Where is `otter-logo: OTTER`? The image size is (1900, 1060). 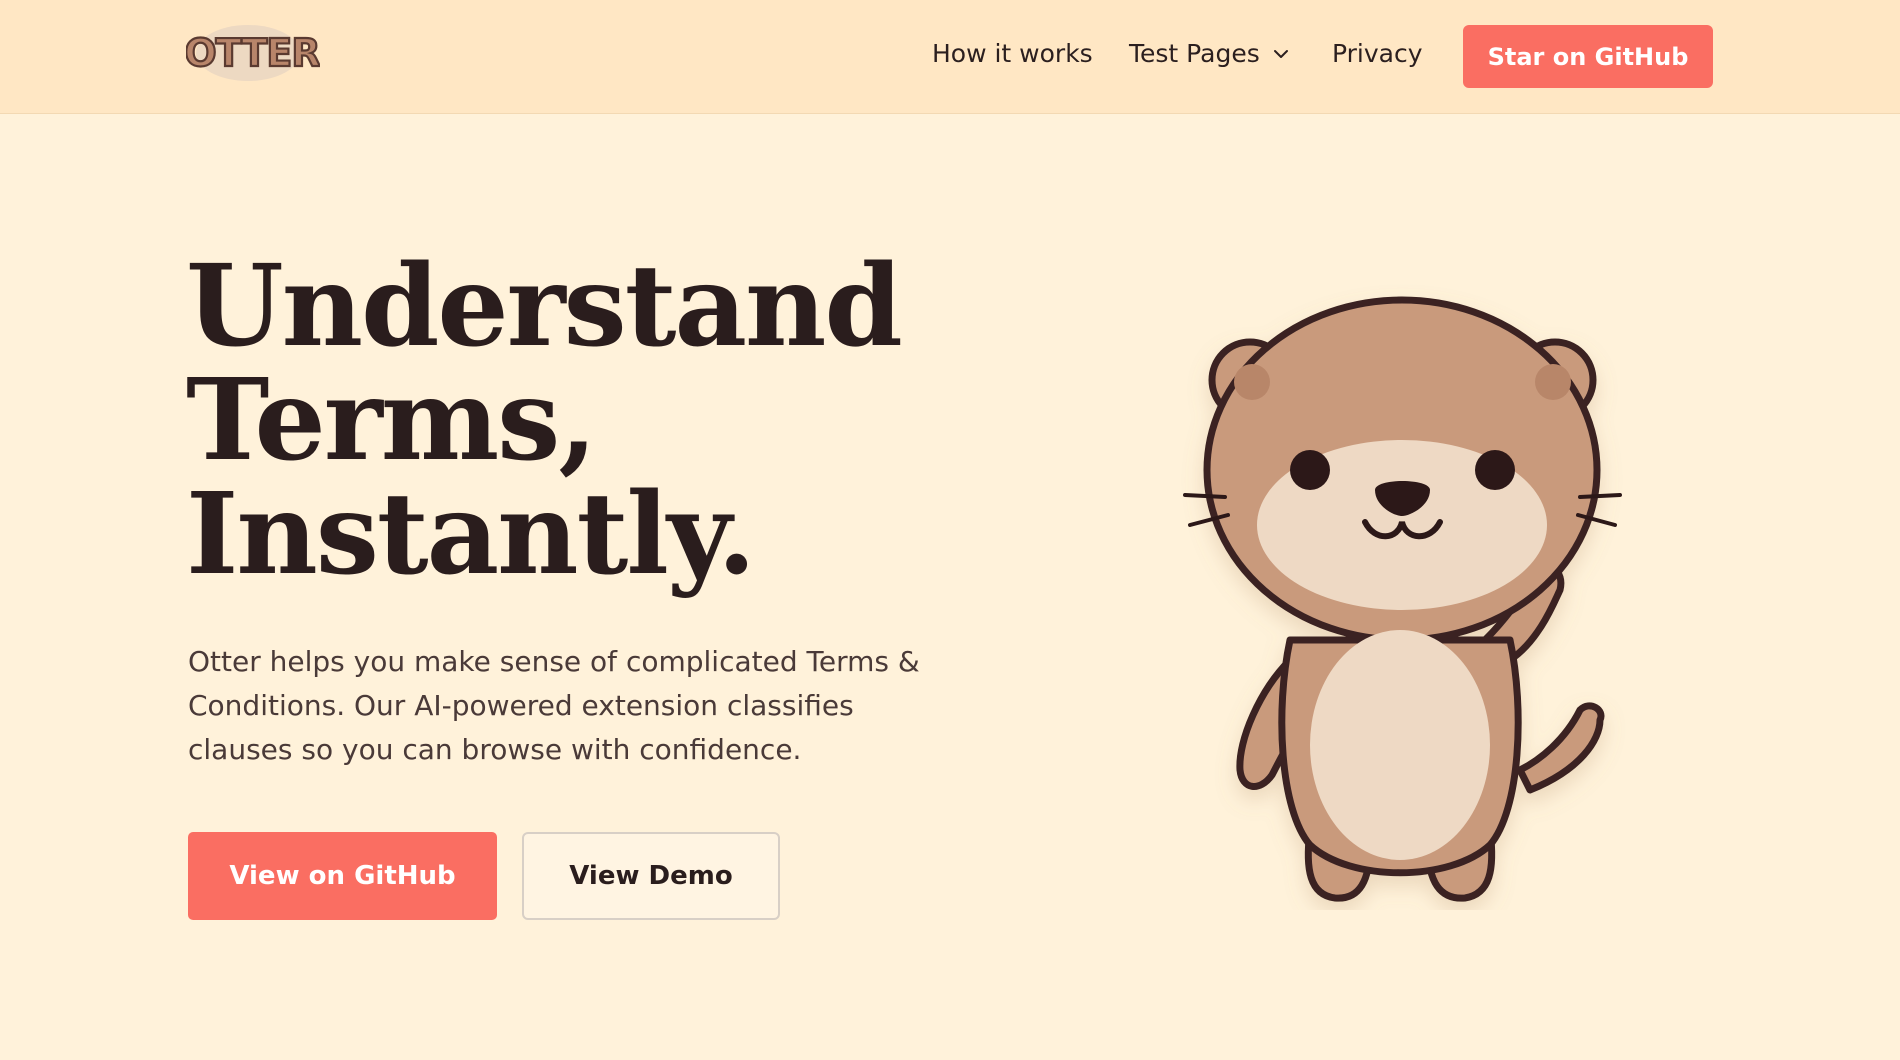 otter-logo: OTTER is located at coordinates (252, 55).